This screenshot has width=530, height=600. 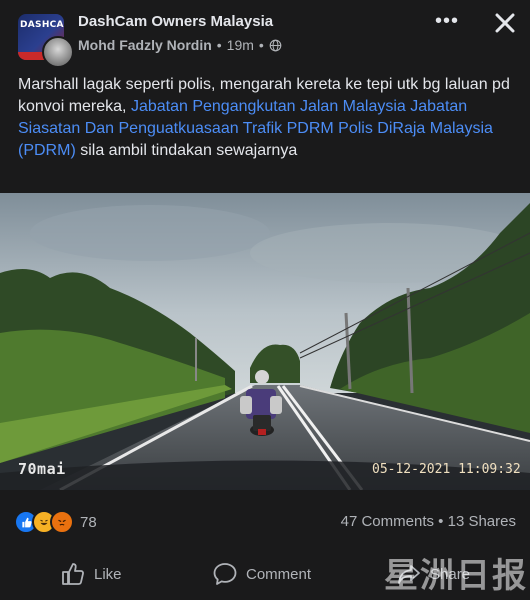 I want to click on globe-icon, so click(x=275, y=45).